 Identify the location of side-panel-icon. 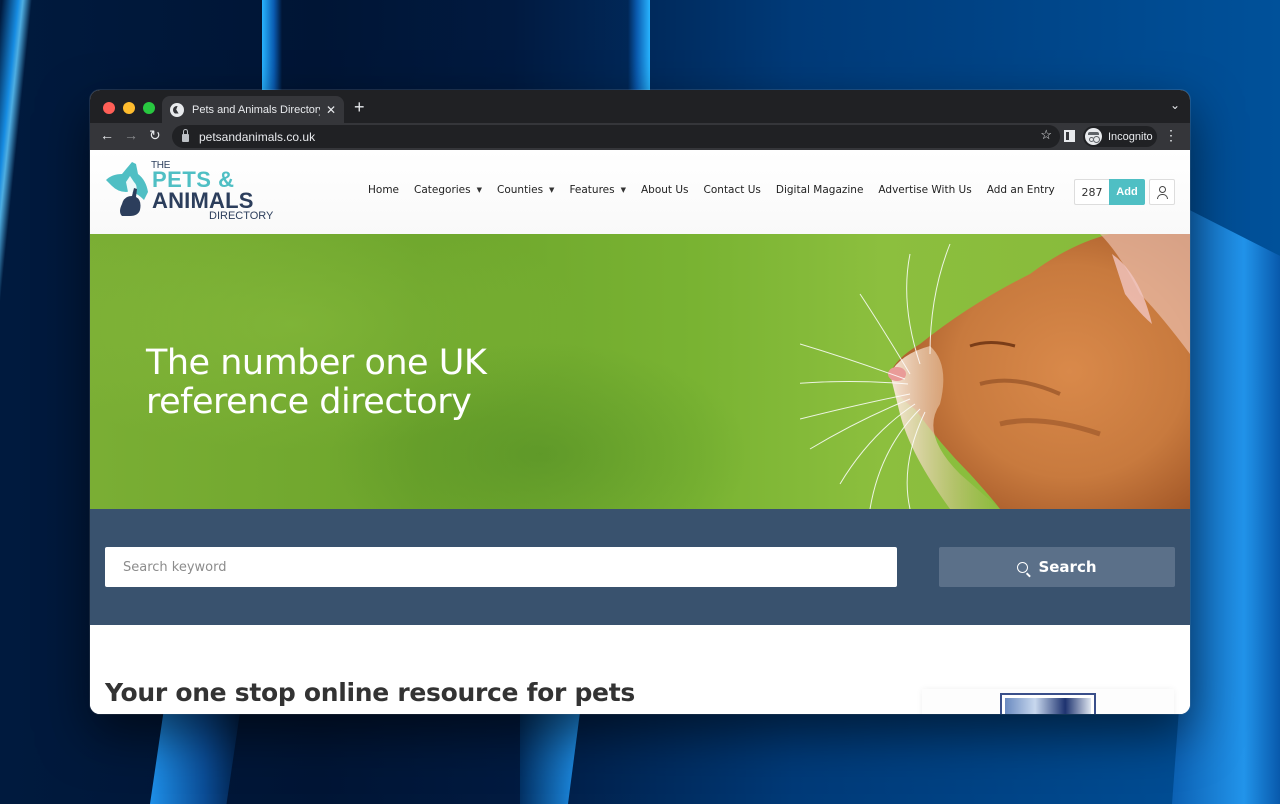
(1069, 136).